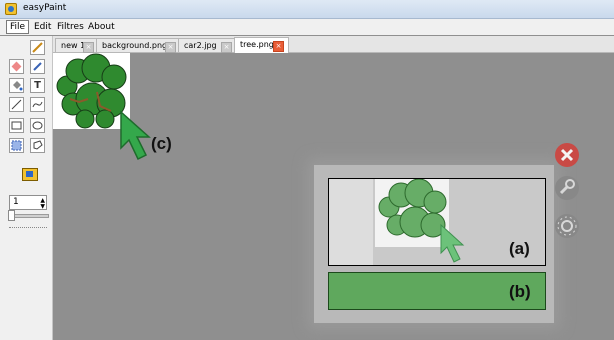  What do you see at coordinates (37, 66) in the screenshot?
I see `color-picker-tool-icon` at bounding box center [37, 66].